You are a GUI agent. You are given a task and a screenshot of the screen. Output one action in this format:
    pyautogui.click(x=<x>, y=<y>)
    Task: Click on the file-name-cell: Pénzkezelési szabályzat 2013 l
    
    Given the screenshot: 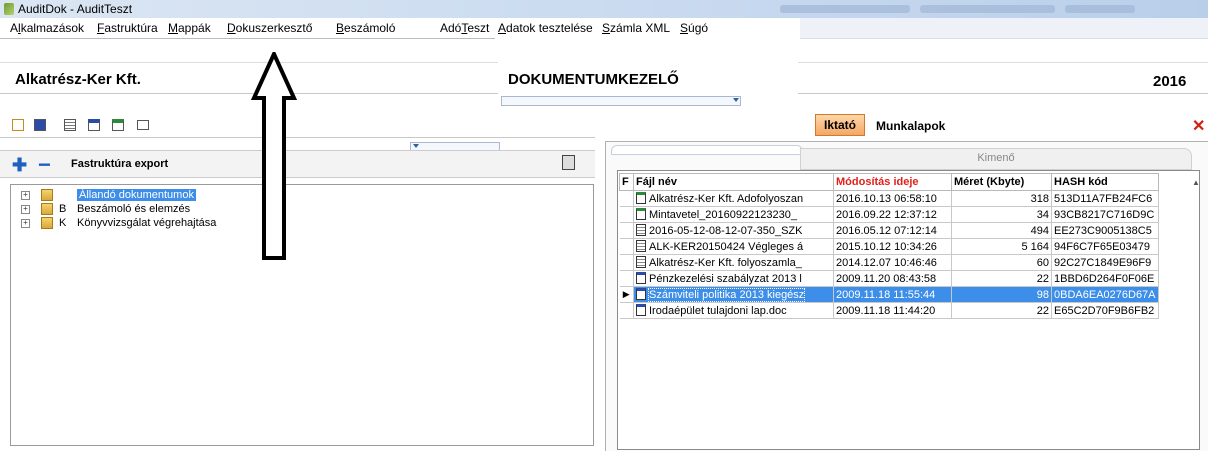 What is the action you would take?
    pyautogui.click(x=733, y=278)
    